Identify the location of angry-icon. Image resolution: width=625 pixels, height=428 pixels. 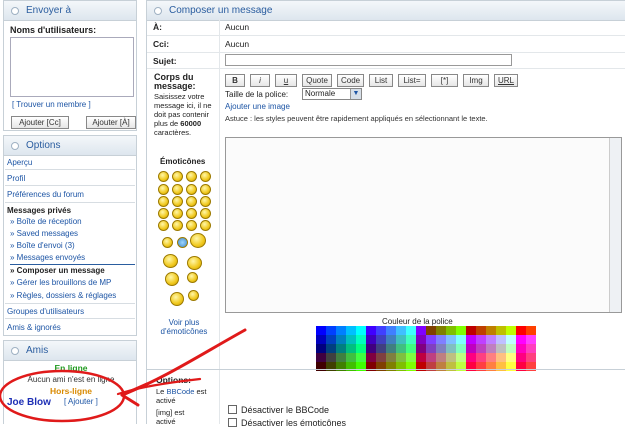
(163, 213).